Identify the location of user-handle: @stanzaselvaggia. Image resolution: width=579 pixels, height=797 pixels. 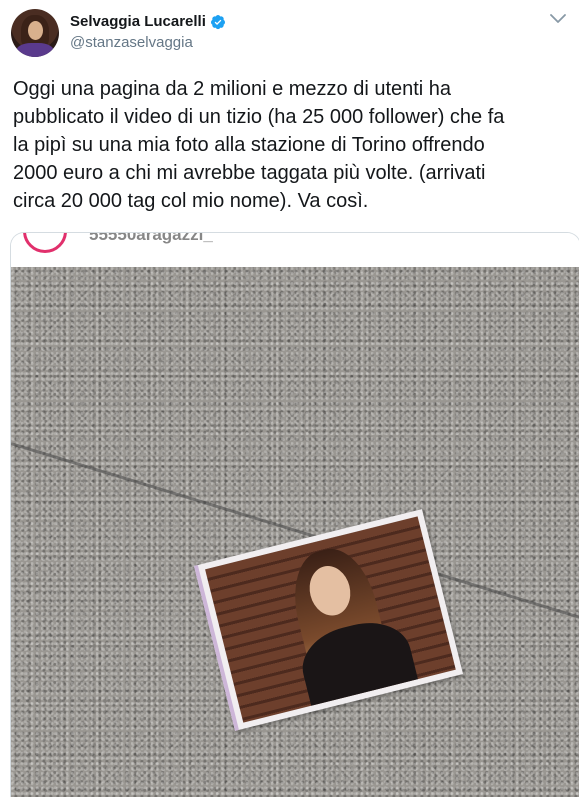
(131, 42).